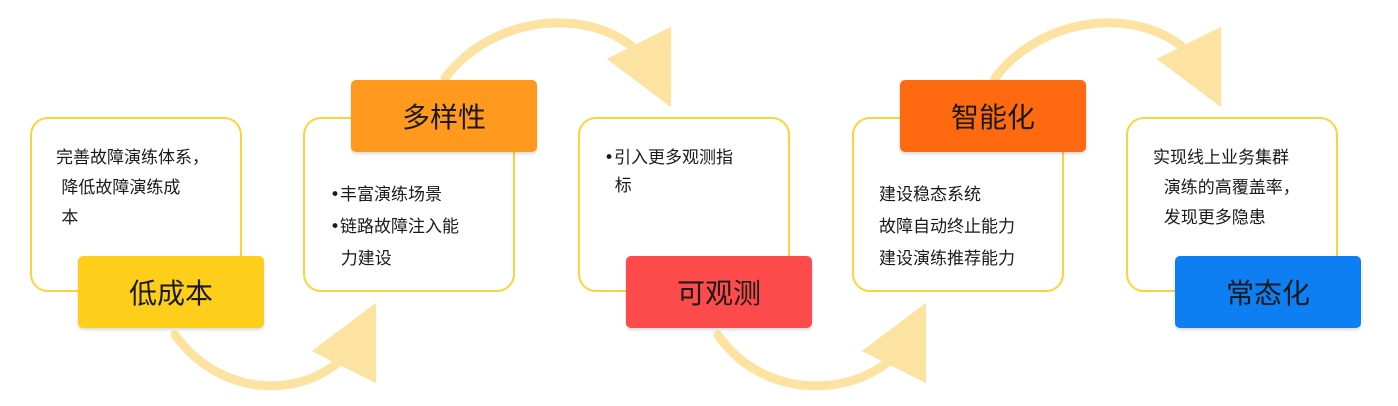 The image size is (1398, 406). What do you see at coordinates (395, 227) in the screenshot?
I see `diversity-bullet-2: •链路故障注入能` at bounding box center [395, 227].